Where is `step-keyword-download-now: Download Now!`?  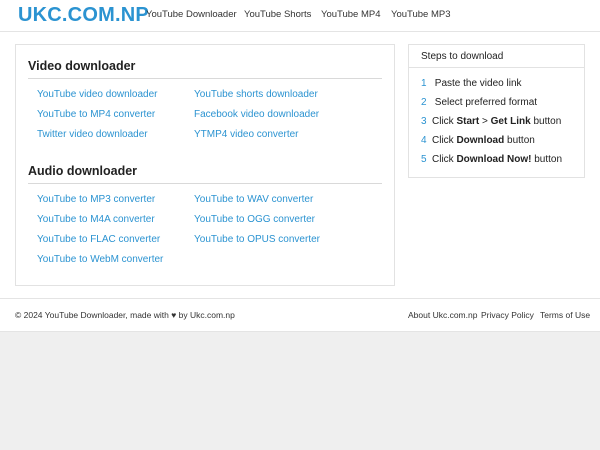
step-keyword-download-now: Download Now! is located at coordinates (494, 159).